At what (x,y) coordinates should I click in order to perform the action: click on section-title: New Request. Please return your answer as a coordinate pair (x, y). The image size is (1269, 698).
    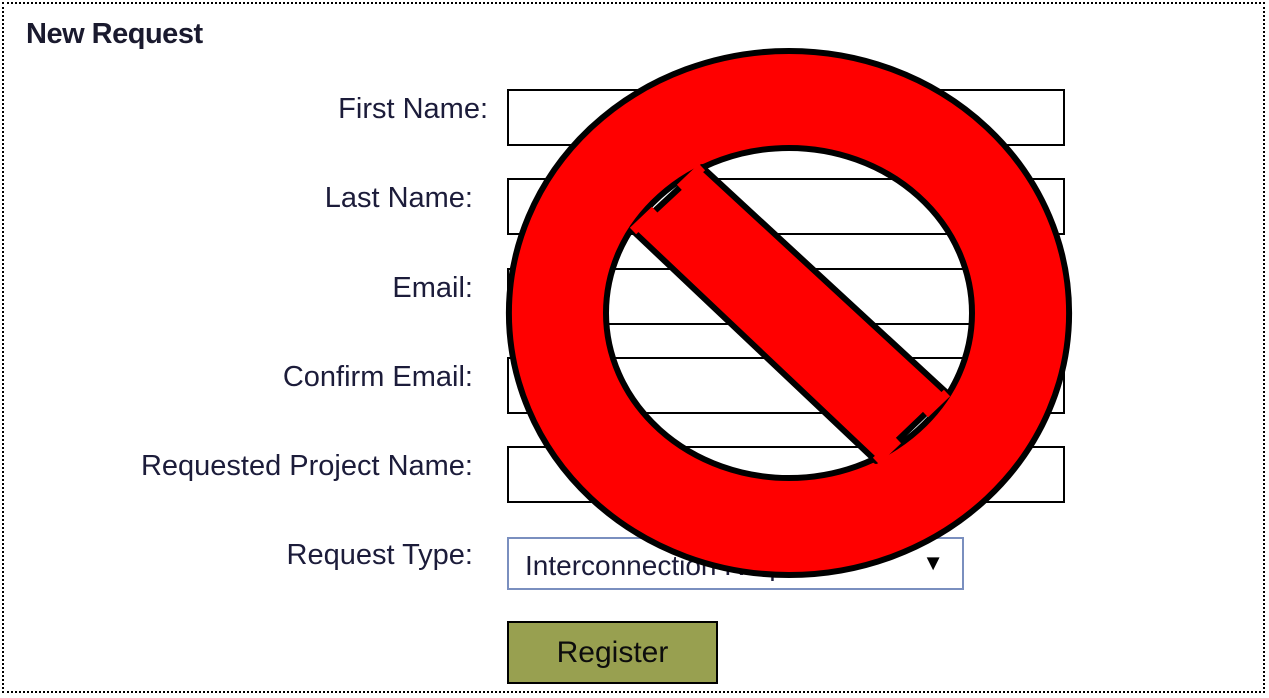
    Looking at the image, I should click on (114, 34).